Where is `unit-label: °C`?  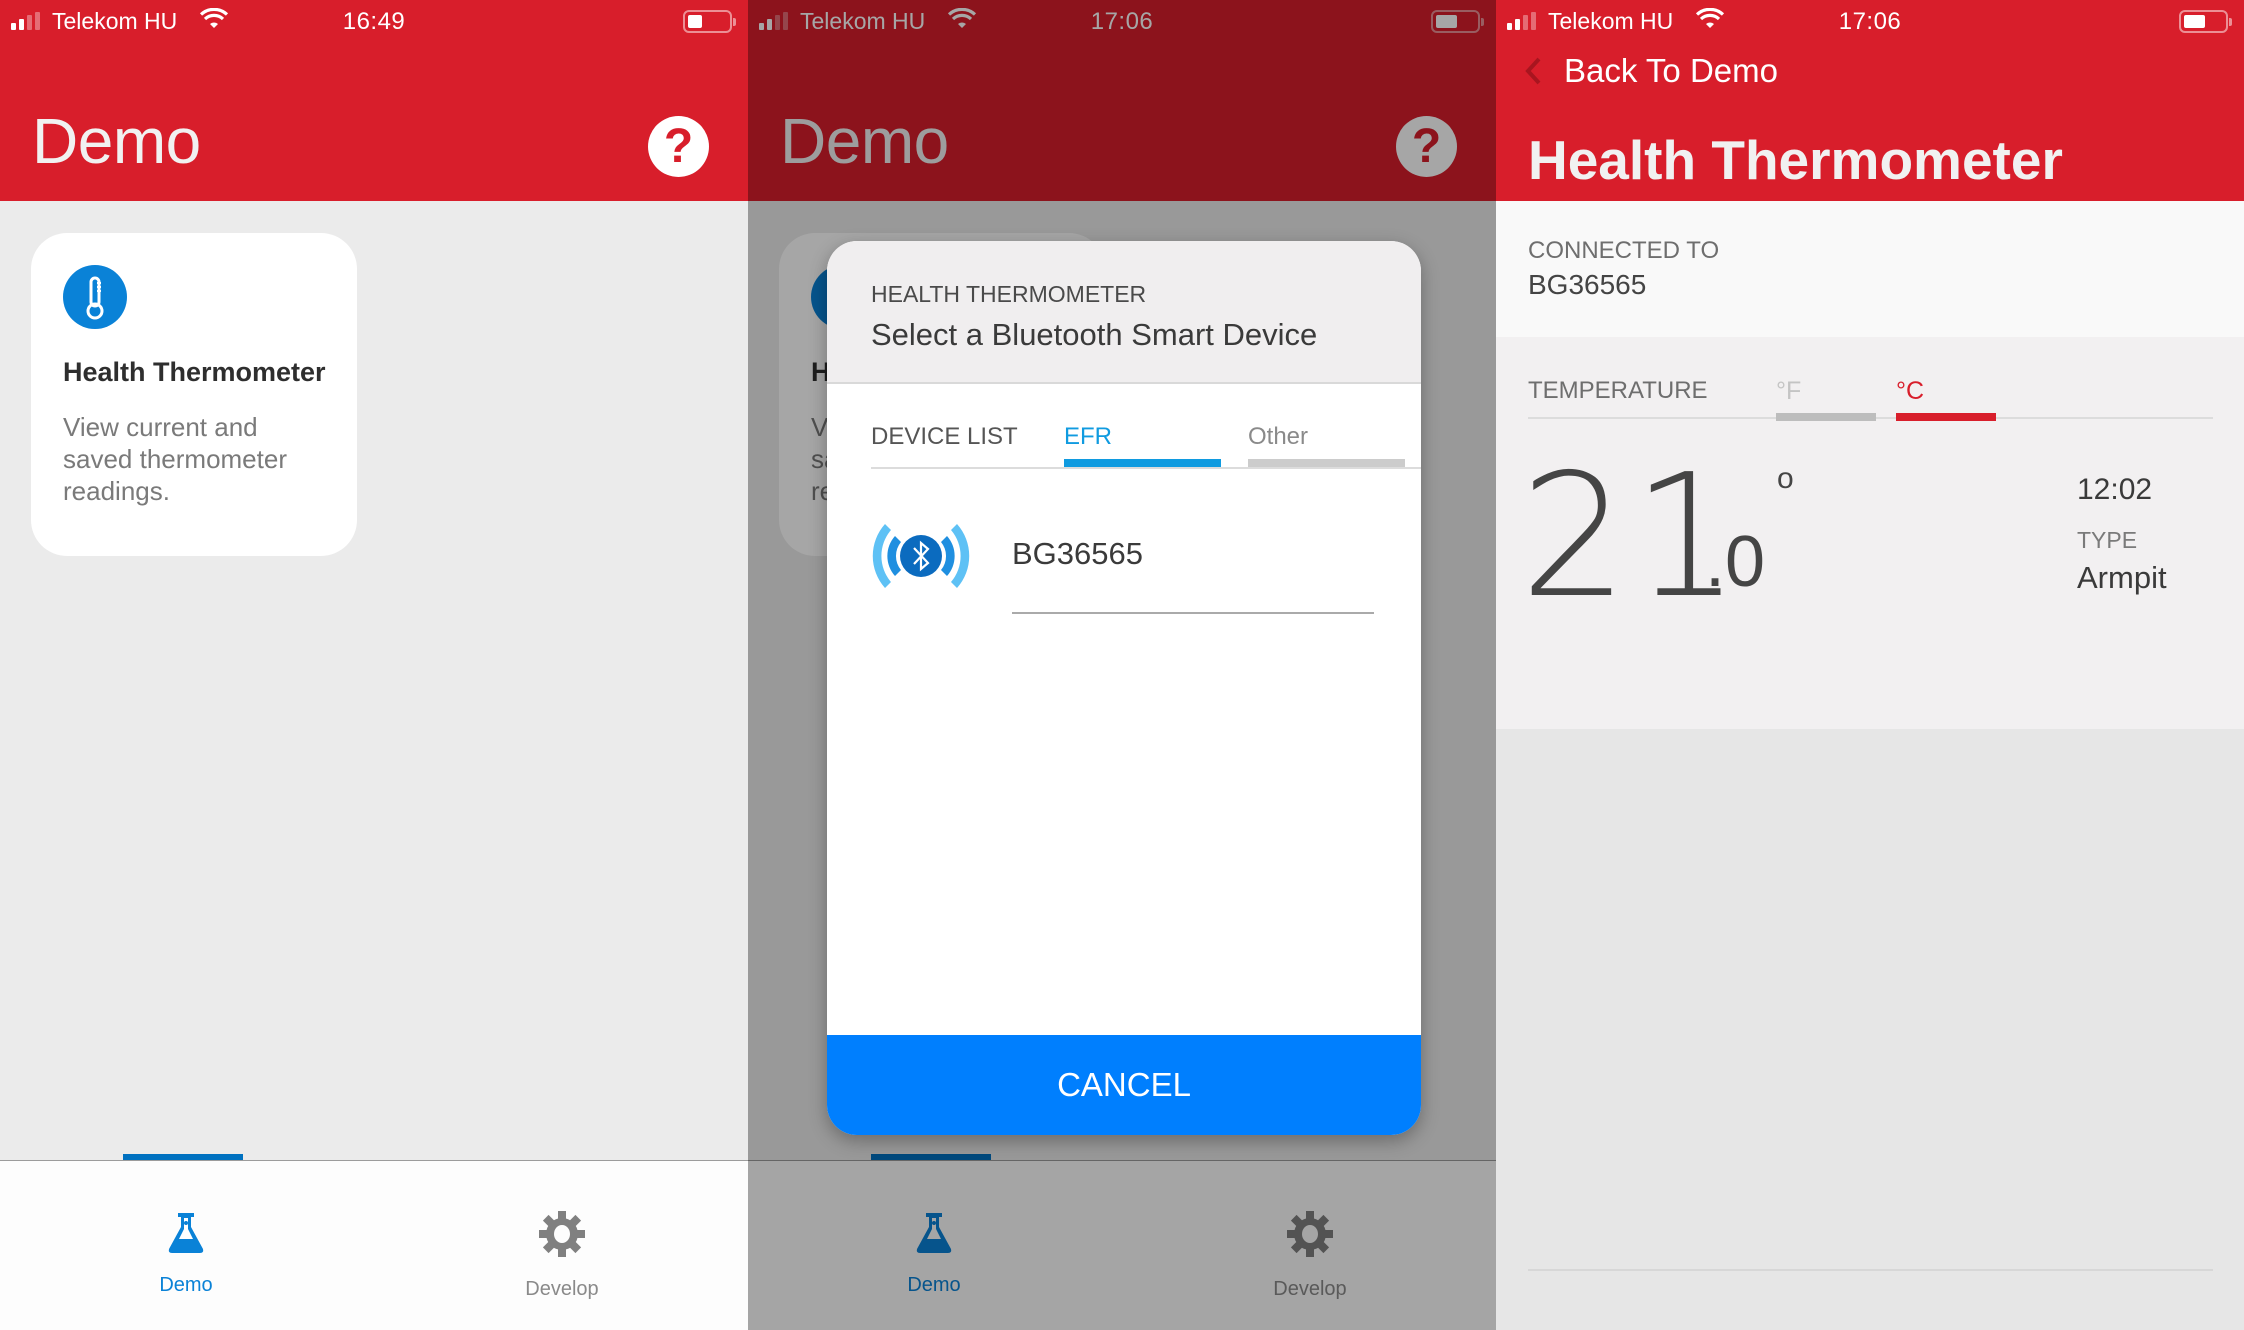
unit-label: °C is located at coordinates (1910, 391).